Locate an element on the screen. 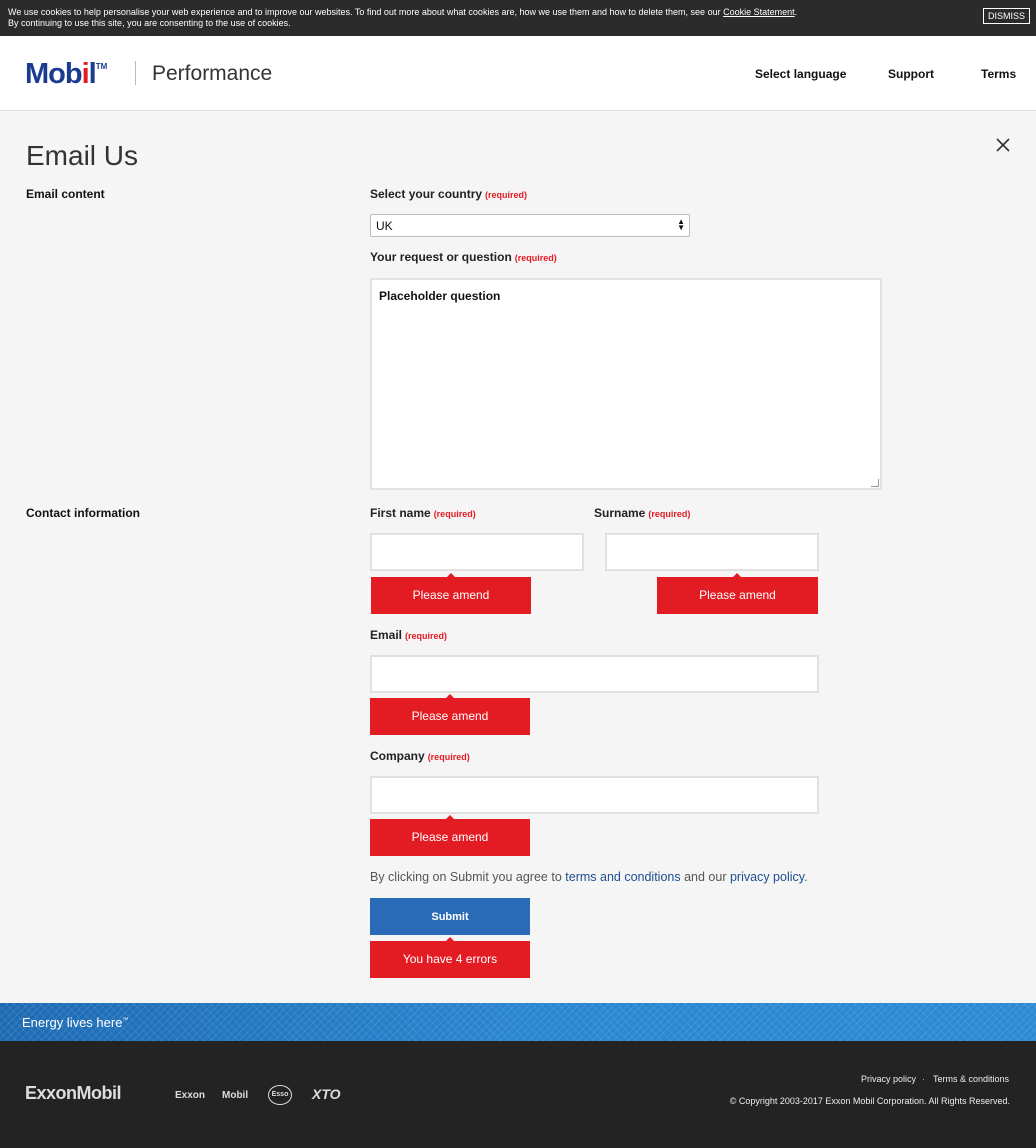 This screenshot has width=1036, height=1148. logo-text-main: Mob is located at coordinates (54, 74).